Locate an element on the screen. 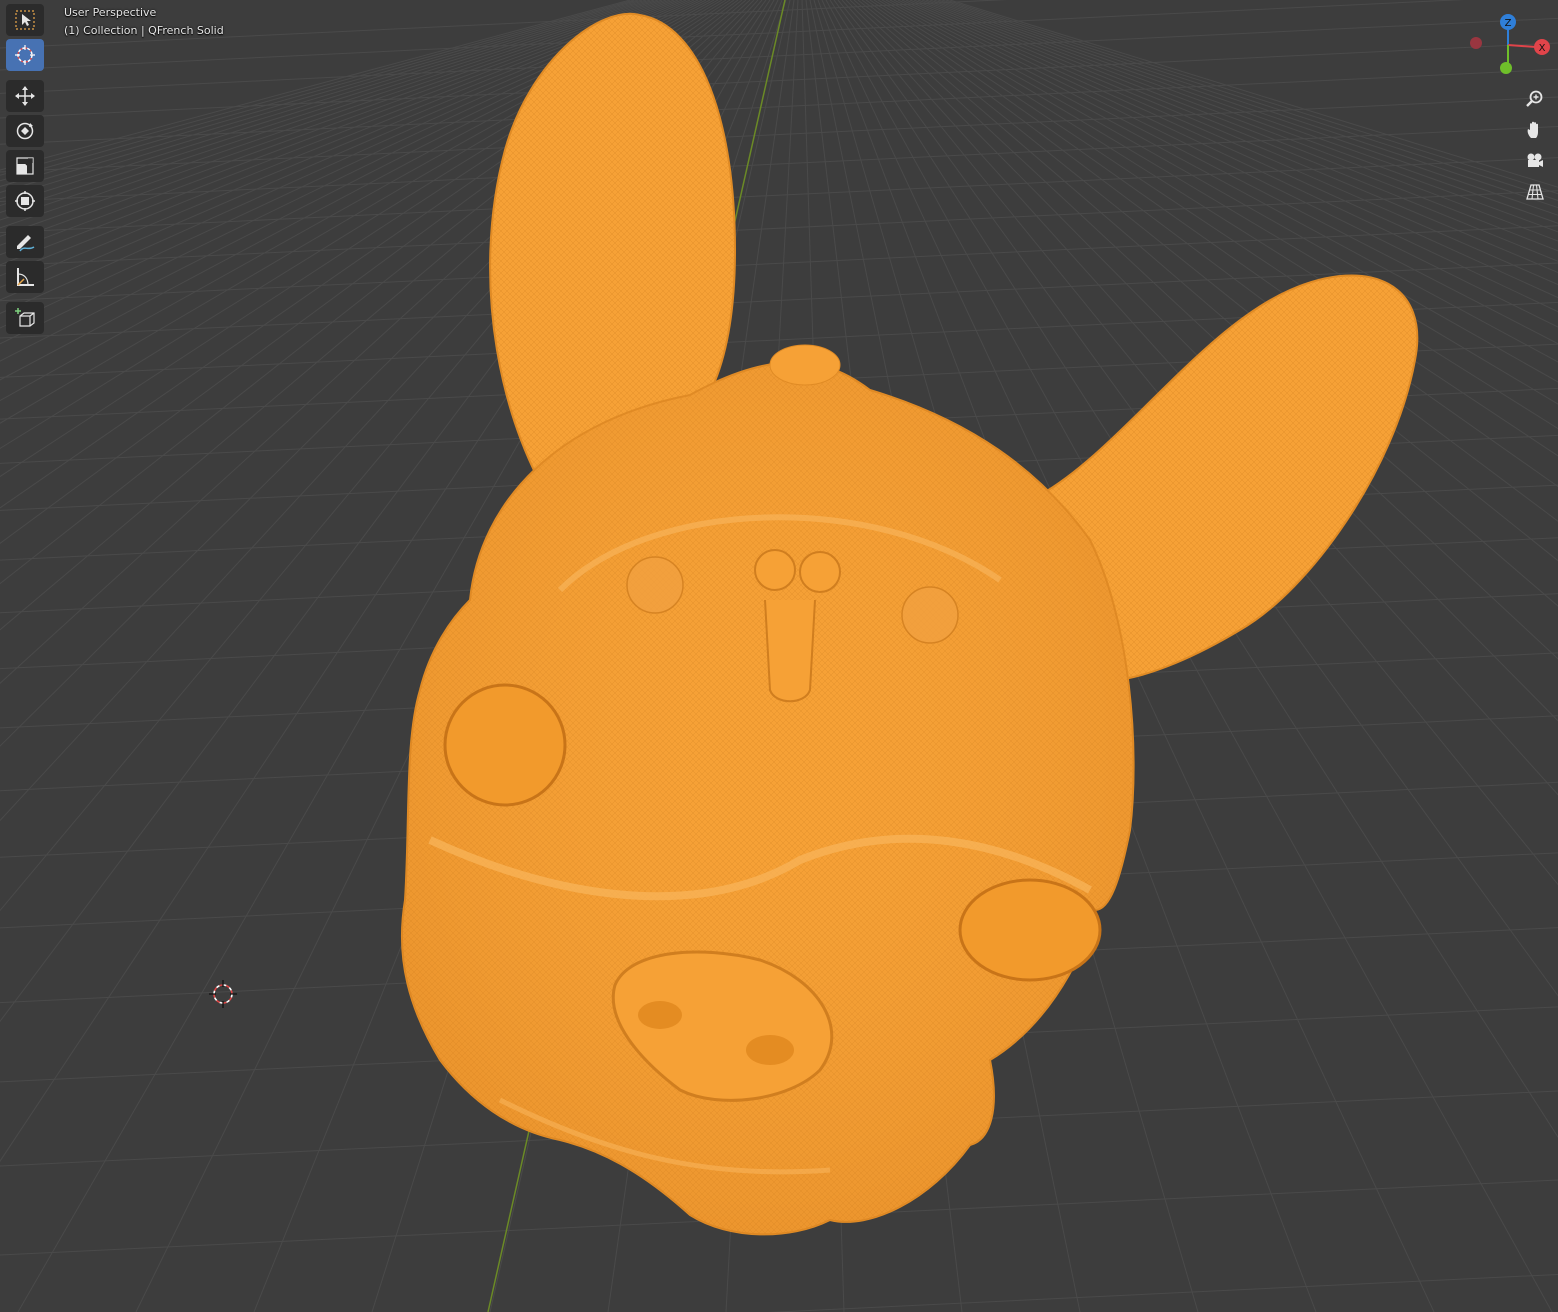  select-box-tool is located at coordinates (25, 20).